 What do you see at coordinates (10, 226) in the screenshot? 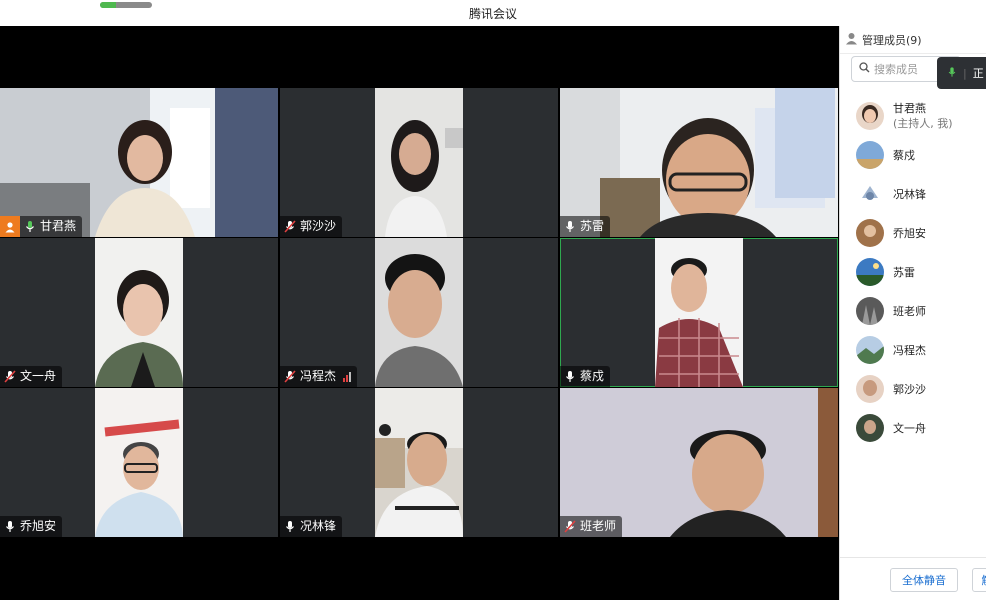
I see `host-icon` at bounding box center [10, 226].